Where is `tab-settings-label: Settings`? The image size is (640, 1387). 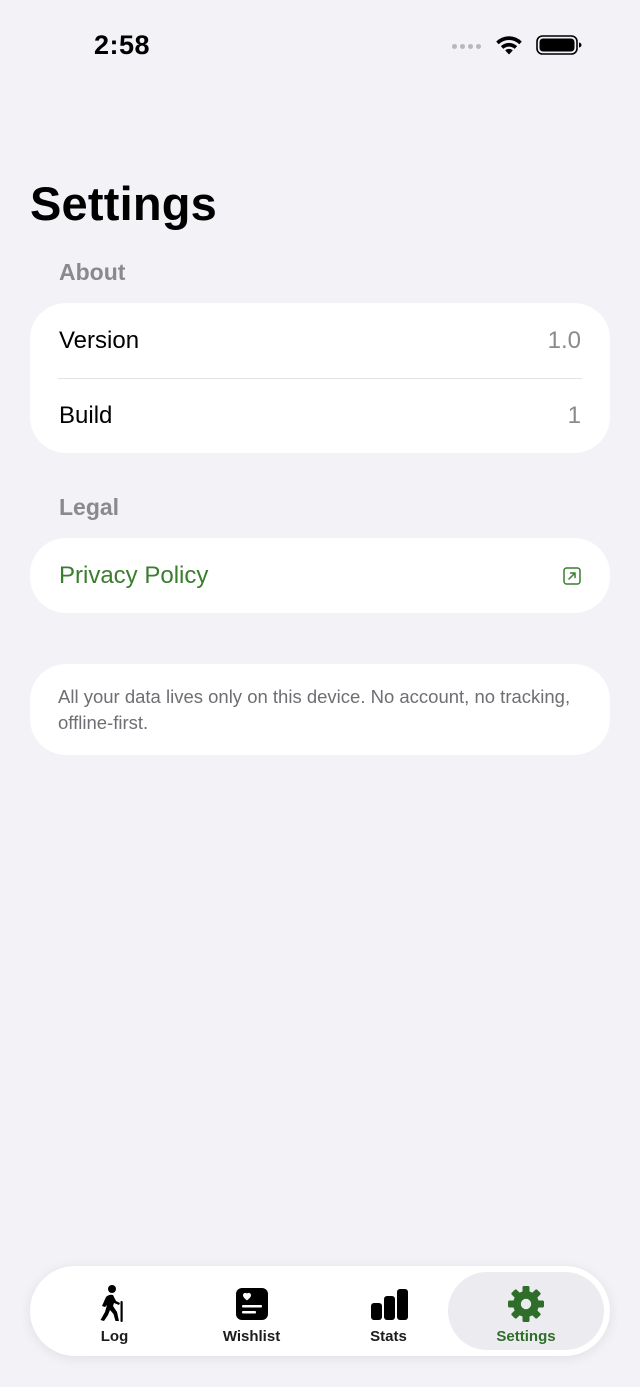
tab-settings-label: Settings is located at coordinates (526, 1336).